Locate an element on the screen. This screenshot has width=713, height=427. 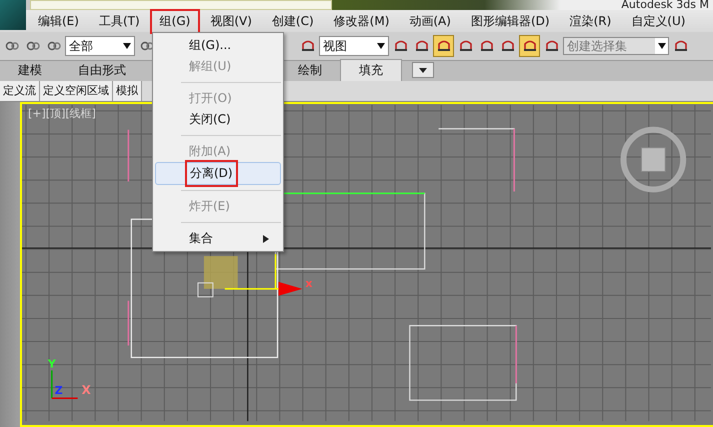
ribbon-tab: 填充 is located at coordinates (371, 70).